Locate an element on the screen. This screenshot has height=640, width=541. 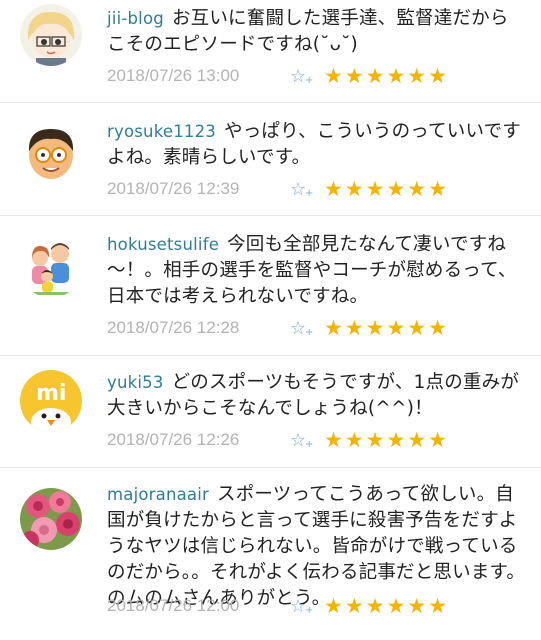
username-link: jii-blog is located at coordinates (135, 18).